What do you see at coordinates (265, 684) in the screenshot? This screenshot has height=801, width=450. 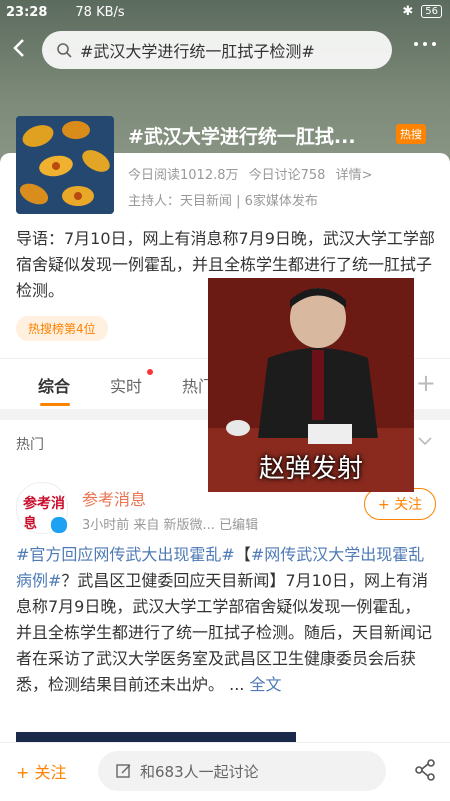 I see `full-text-link: 全文` at bounding box center [265, 684].